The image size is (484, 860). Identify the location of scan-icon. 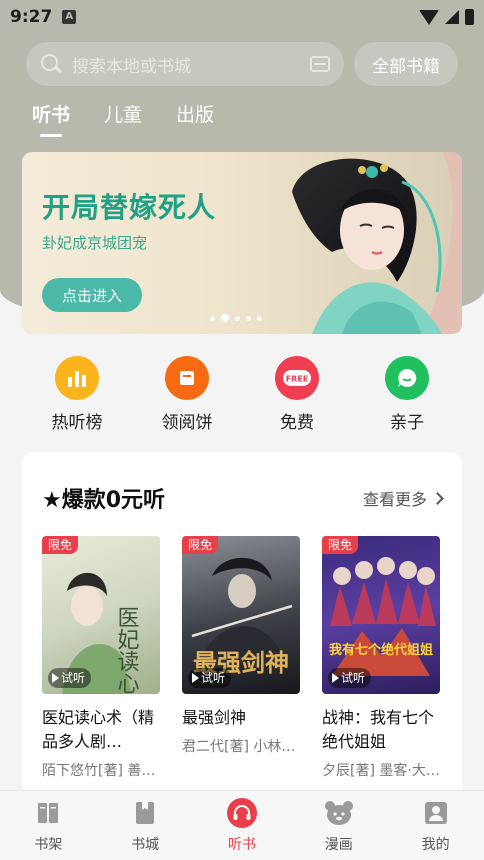
(320, 64).